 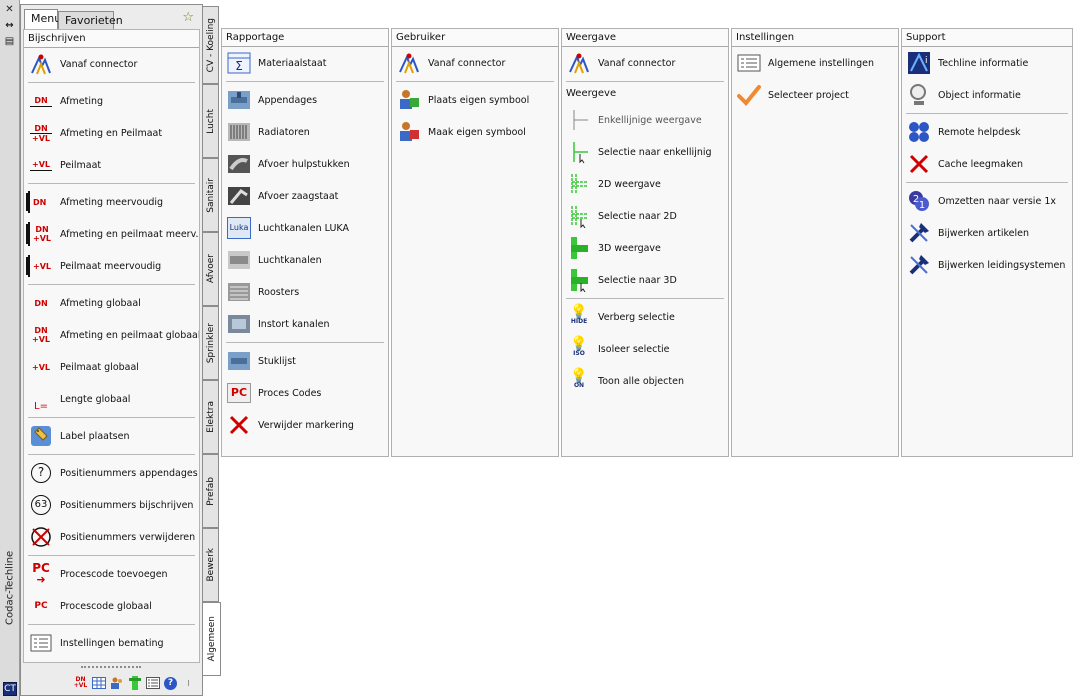 I want to click on list-item-procescode-toevoegen: PC ➜ Procescode toevoegen, so click(x=111, y=574).